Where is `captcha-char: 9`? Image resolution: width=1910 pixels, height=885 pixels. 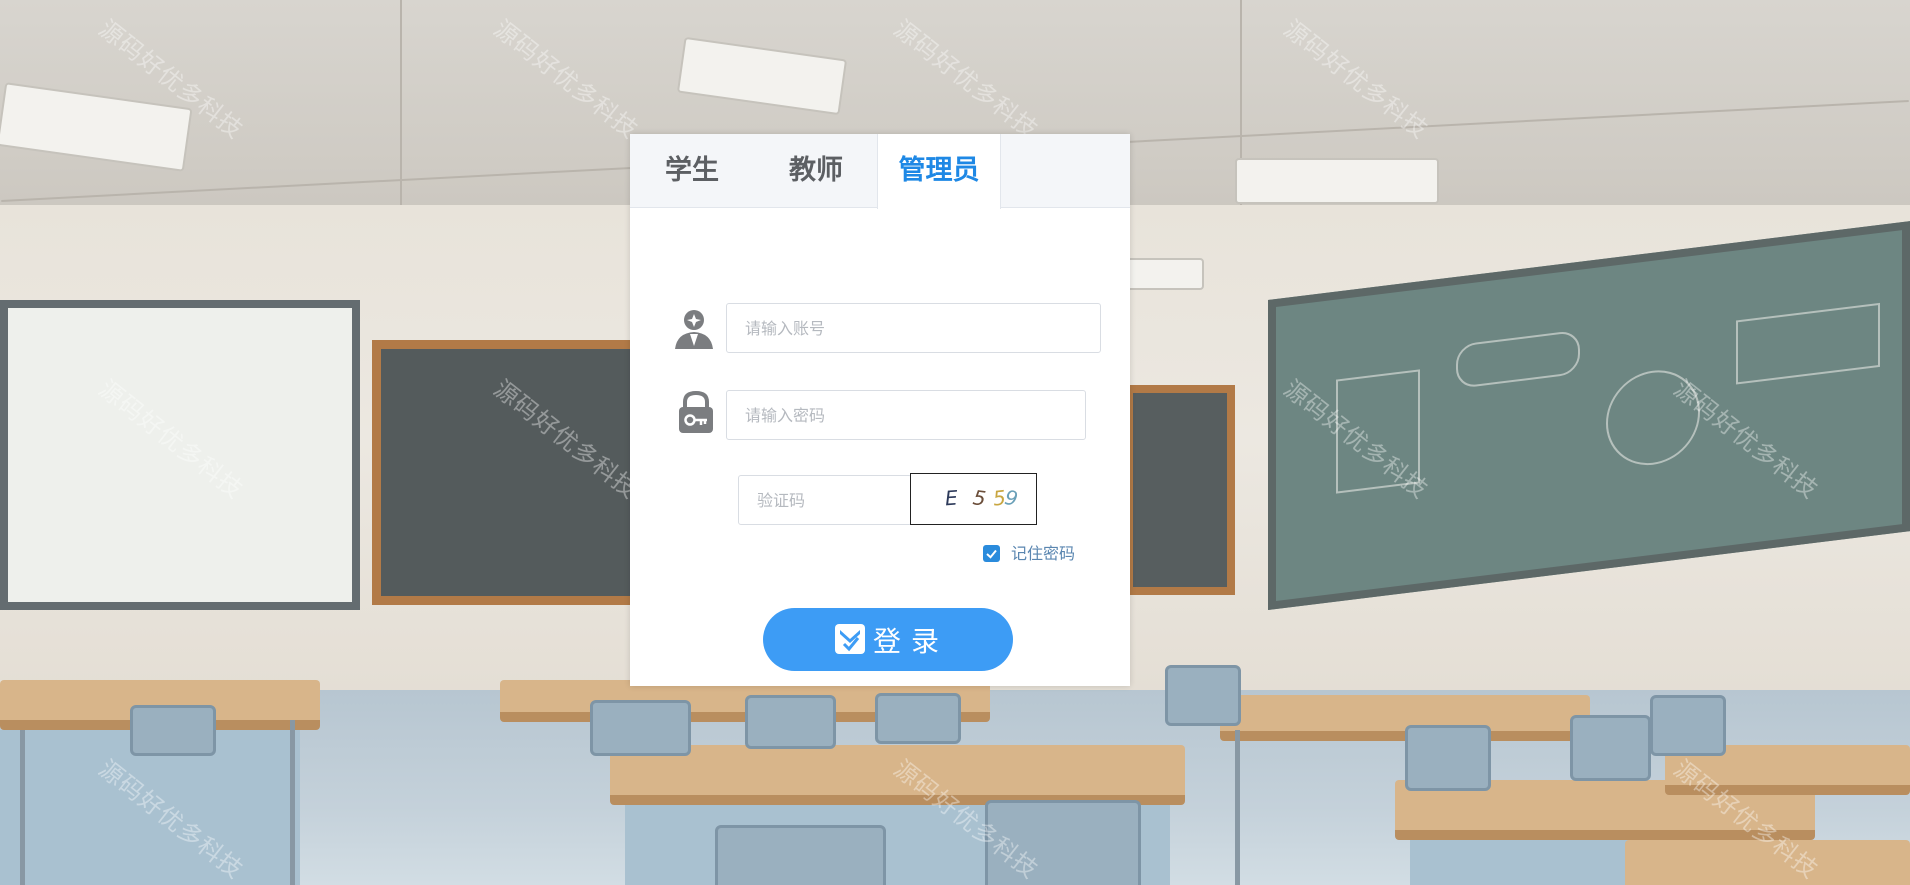
captcha-char: 9 is located at coordinates (1011, 498).